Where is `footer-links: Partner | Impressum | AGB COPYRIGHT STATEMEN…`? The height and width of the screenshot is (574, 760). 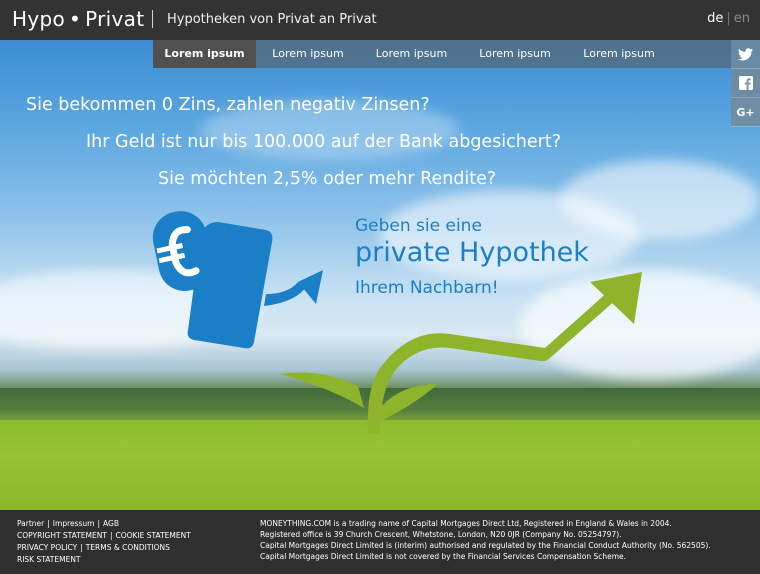 footer-links: Partner | Impressum | AGB COPYRIGHT STATEMEN… is located at coordinates (104, 542).